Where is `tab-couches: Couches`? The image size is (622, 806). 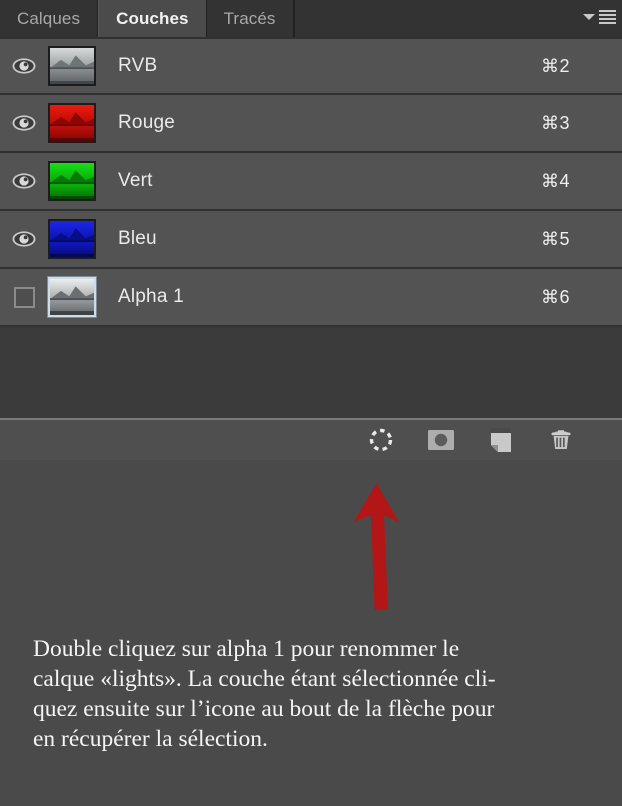 tab-couches: Couches is located at coordinates (152, 18).